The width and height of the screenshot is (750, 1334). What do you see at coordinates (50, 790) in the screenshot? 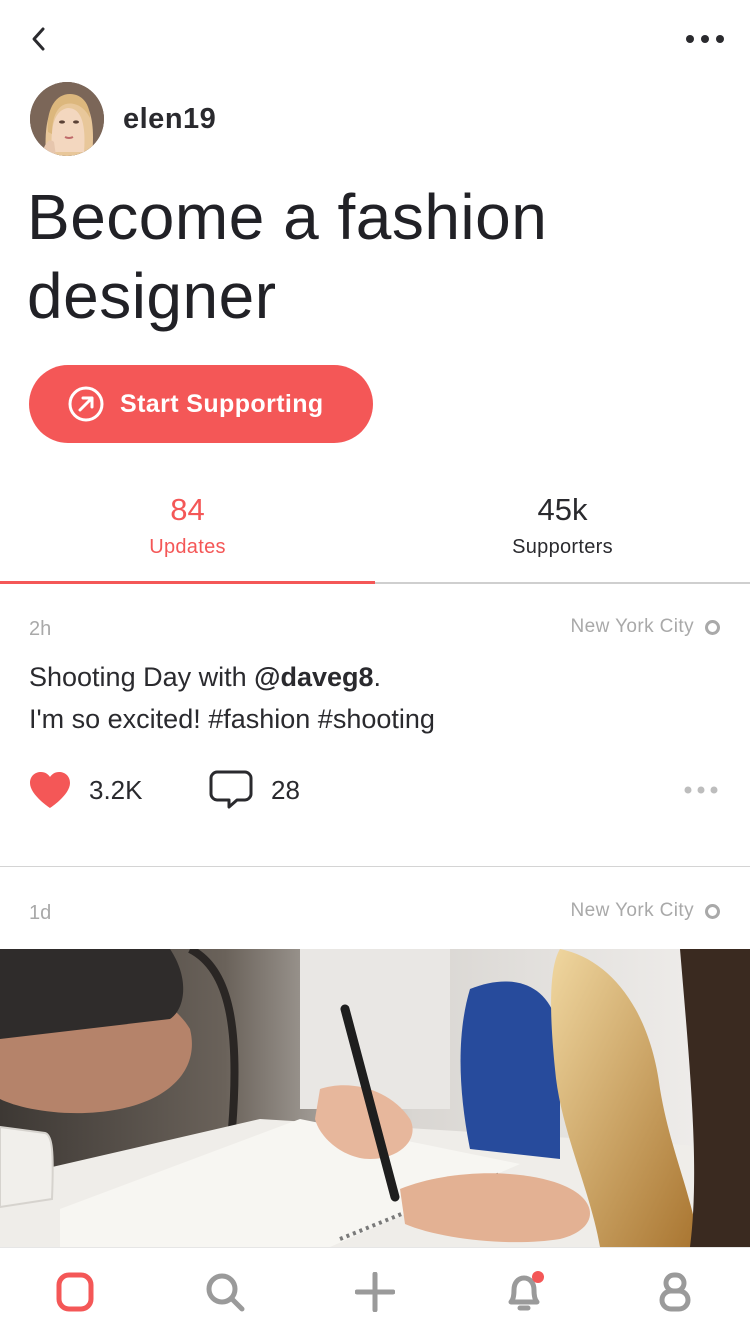
I see `heart-icon` at bounding box center [50, 790].